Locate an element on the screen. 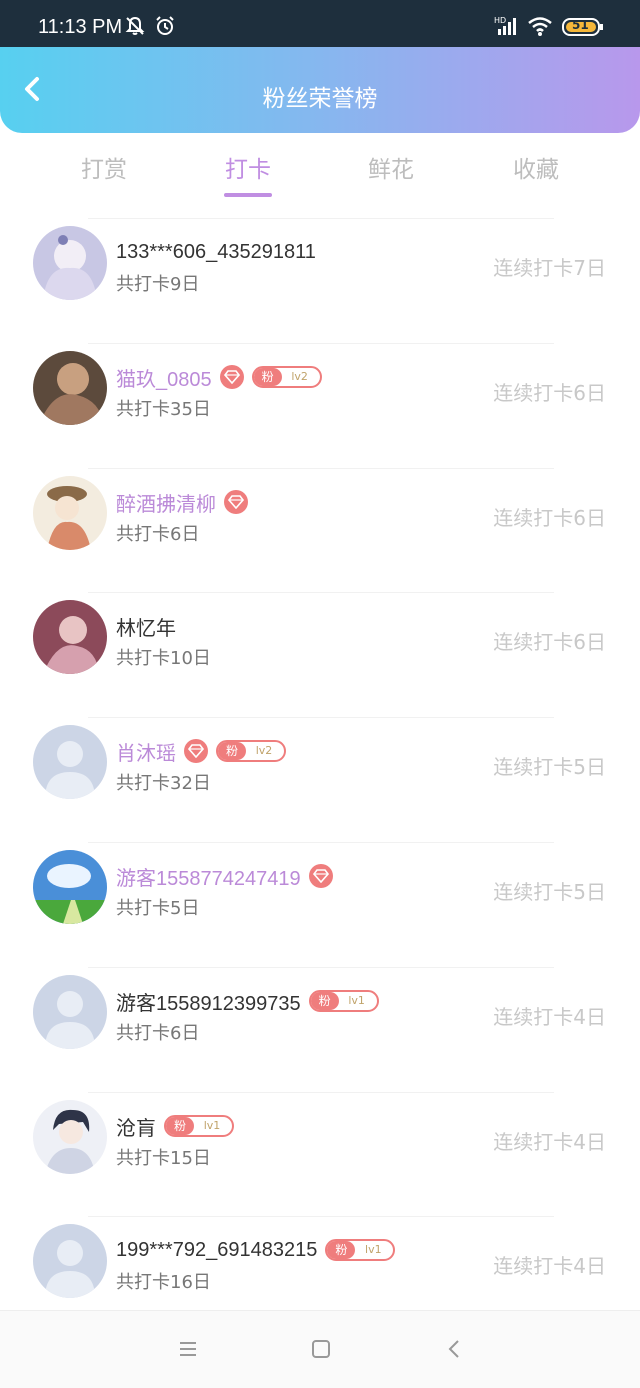 This screenshot has width=640, height=1388. list-item: 醉酒拂清柳共打卡6日 连续打卡6日 is located at coordinates (320, 530).